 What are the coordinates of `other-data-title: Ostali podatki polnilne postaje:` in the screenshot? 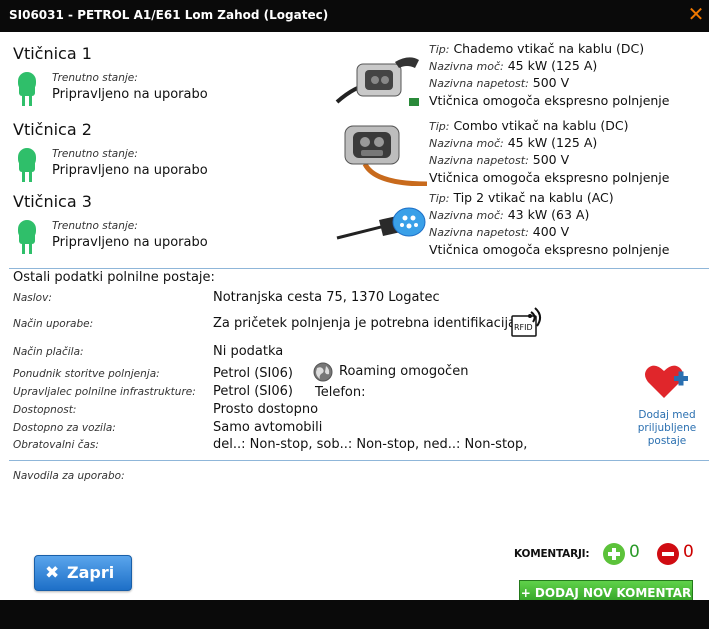 It's located at (114, 277).